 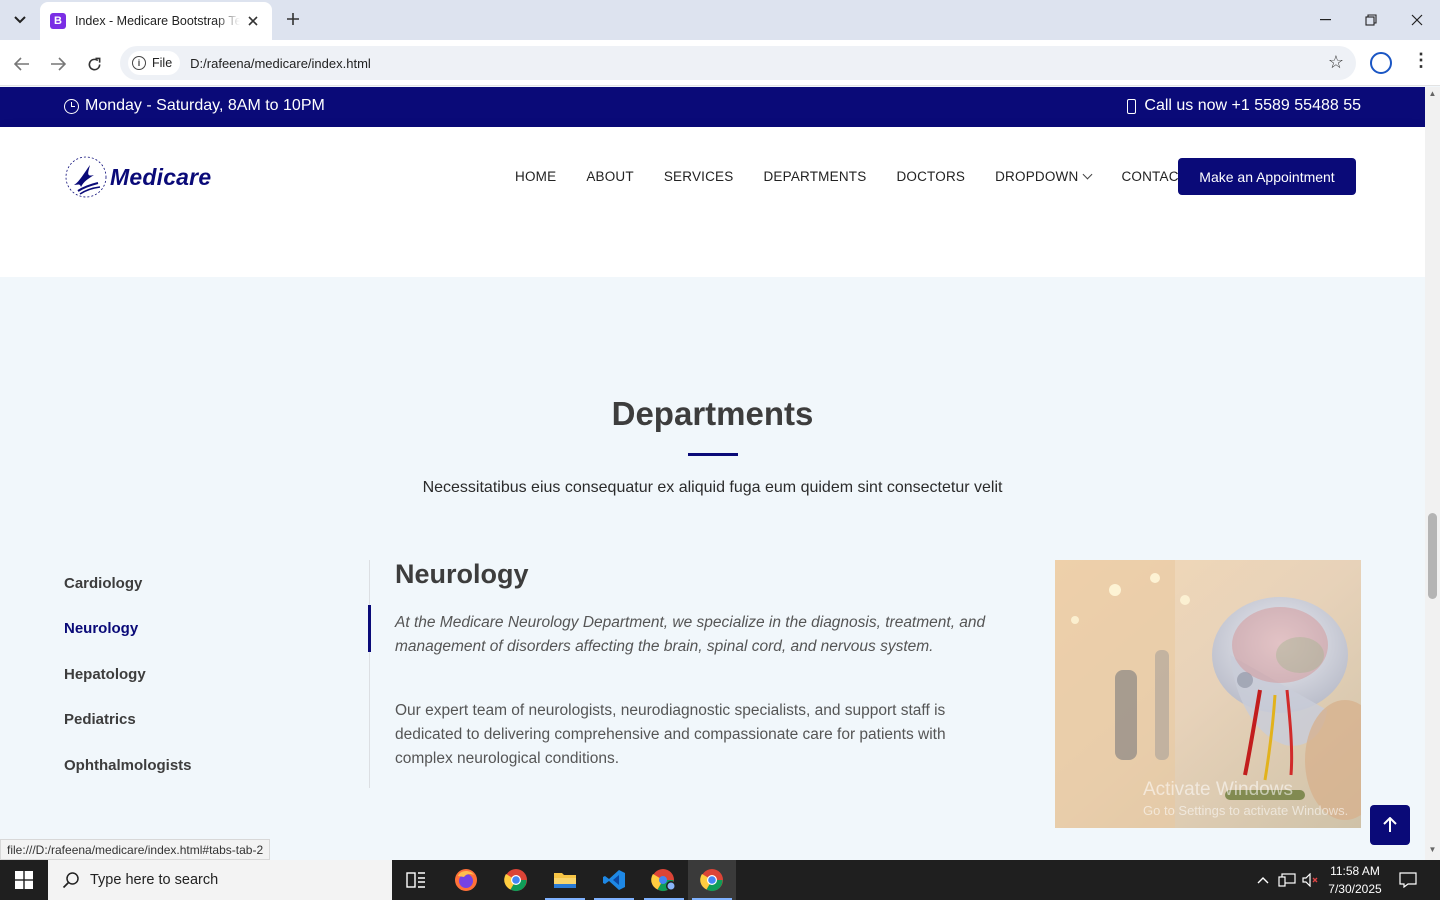 I want to click on browser-menu-icon: ⋮, so click(x=1421, y=60).